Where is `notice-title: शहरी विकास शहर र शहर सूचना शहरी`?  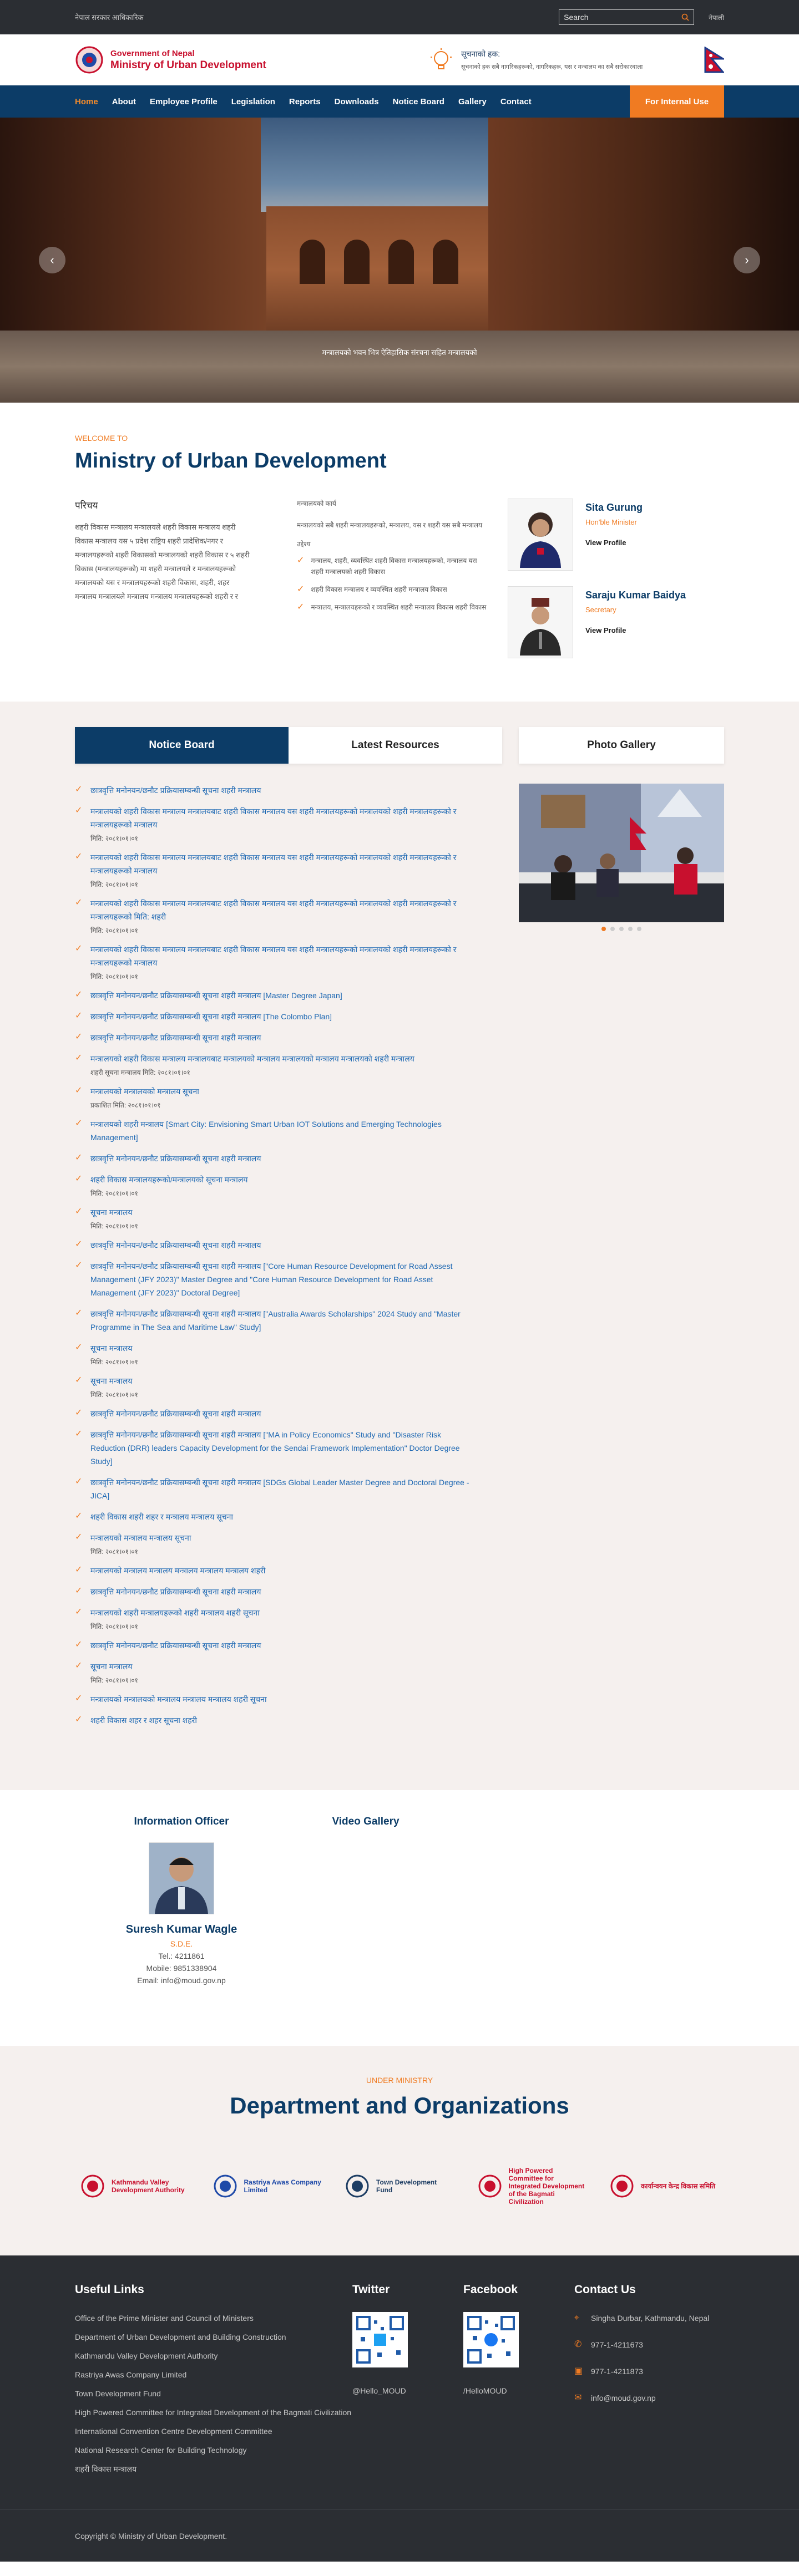 notice-title: शहरी विकास शहर र शहर सूचना शहरी is located at coordinates (282, 1720).